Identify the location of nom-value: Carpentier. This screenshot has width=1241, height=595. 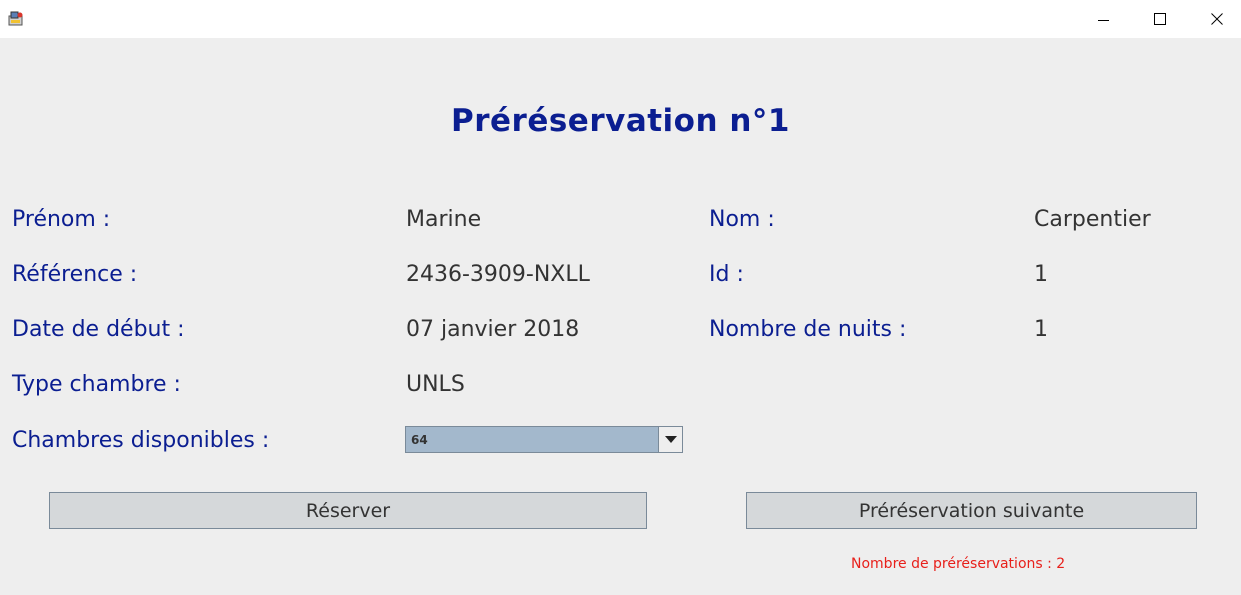
(1092, 219).